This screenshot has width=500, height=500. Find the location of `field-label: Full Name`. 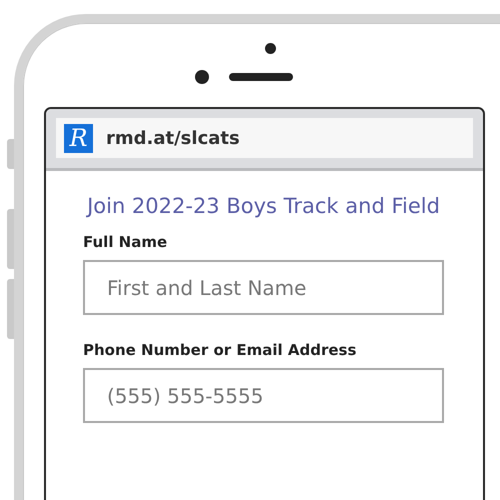

field-label: Full Name is located at coordinates (125, 242).